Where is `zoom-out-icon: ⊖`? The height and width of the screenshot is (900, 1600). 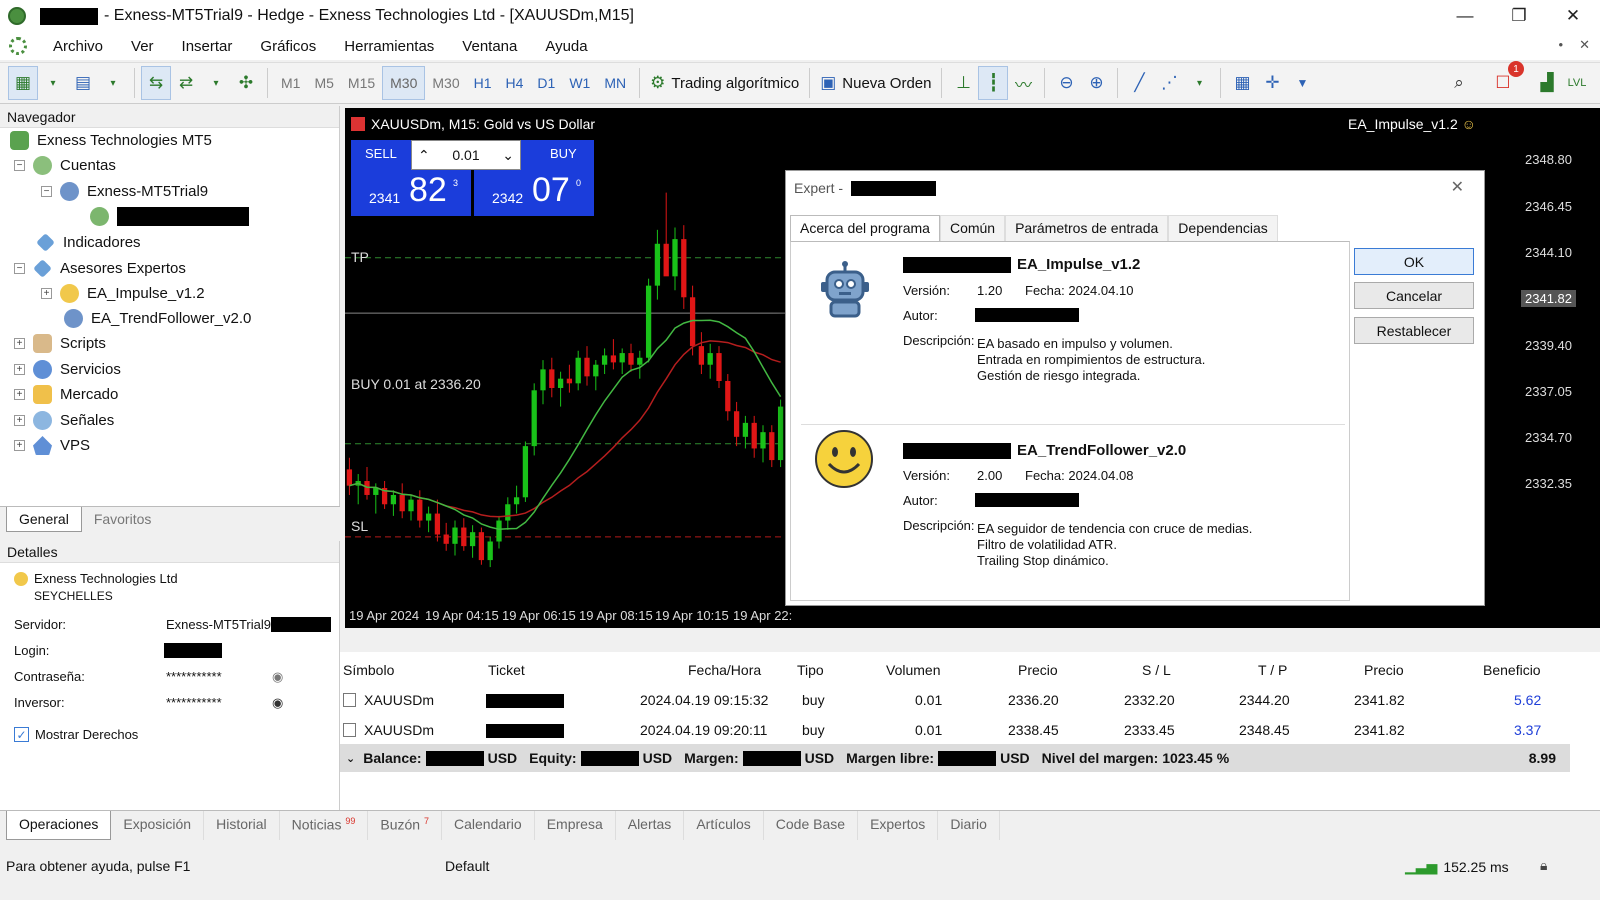 zoom-out-icon: ⊖ is located at coordinates (1066, 83).